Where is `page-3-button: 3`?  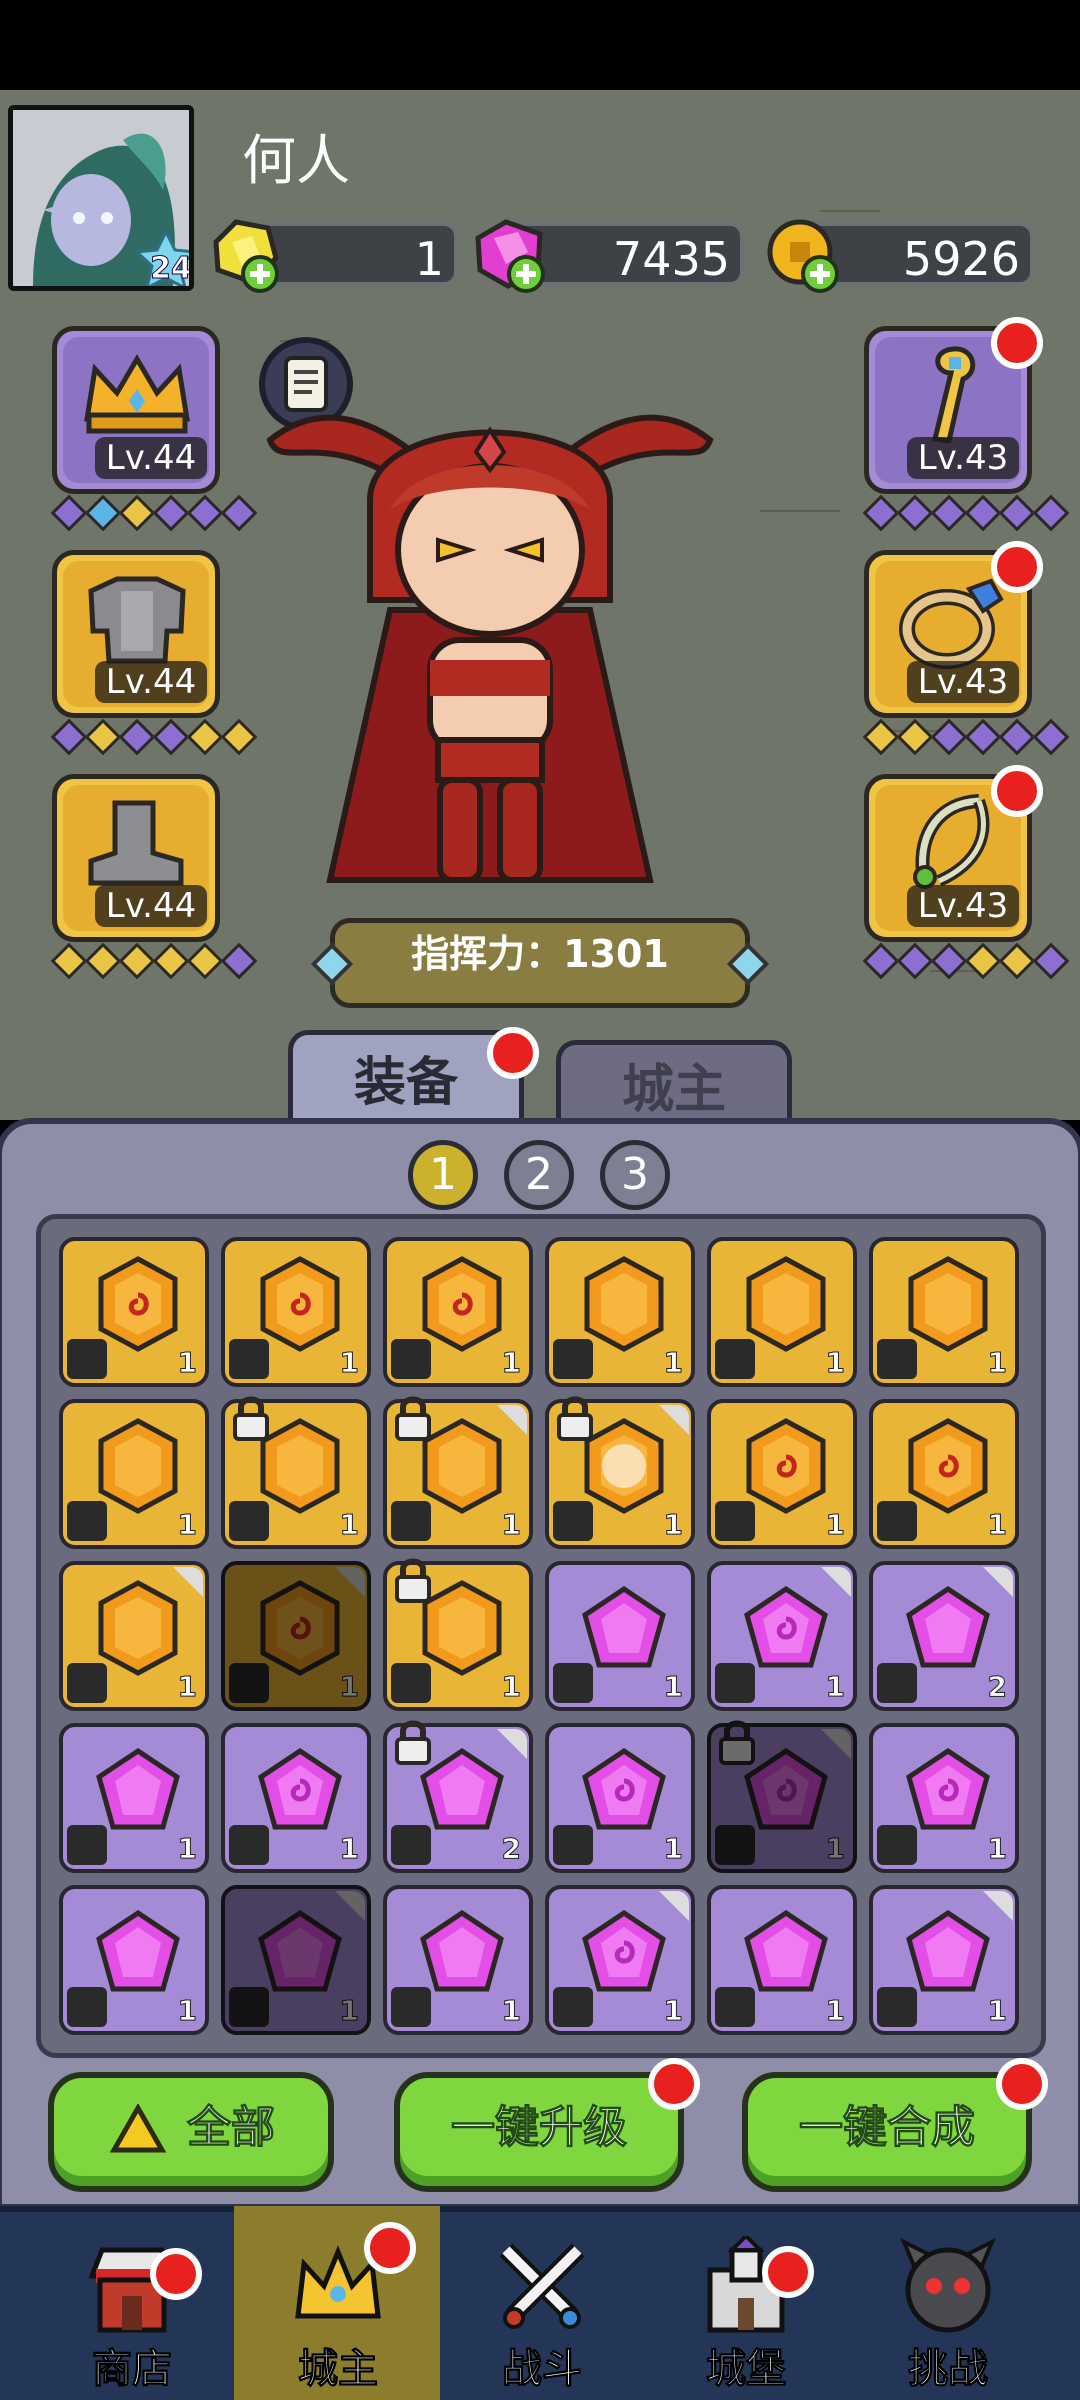 page-3-button: 3 is located at coordinates (635, 1175).